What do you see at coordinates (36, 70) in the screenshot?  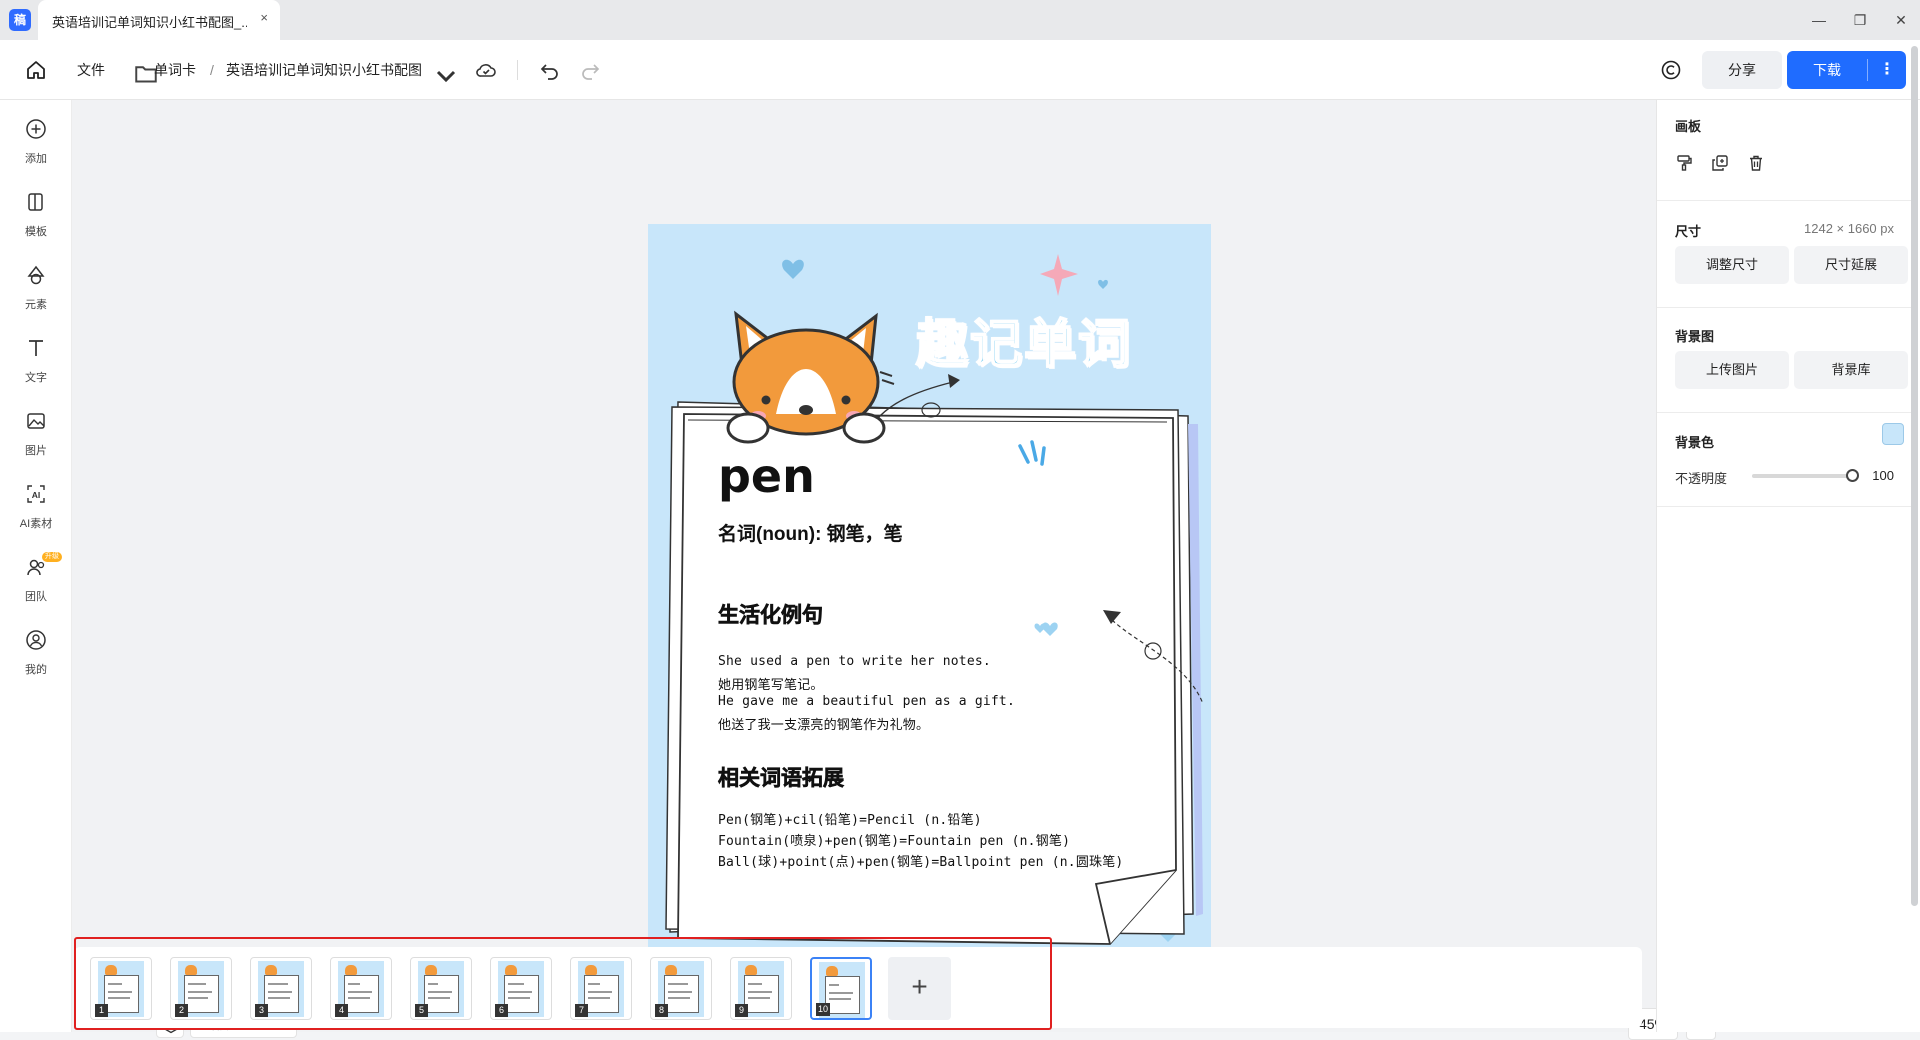 I see `home-icon` at bounding box center [36, 70].